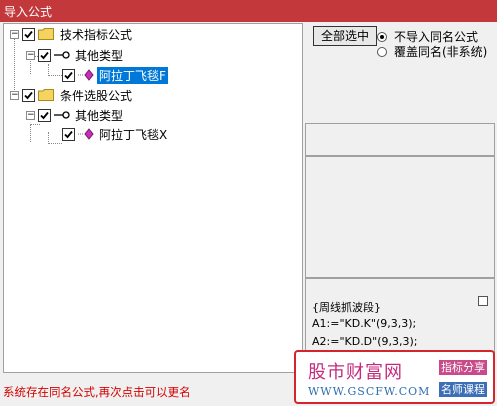 This screenshot has width=497, height=406. Describe the element at coordinates (28, 12) in the screenshot. I see `window-title: 导入公式` at that location.